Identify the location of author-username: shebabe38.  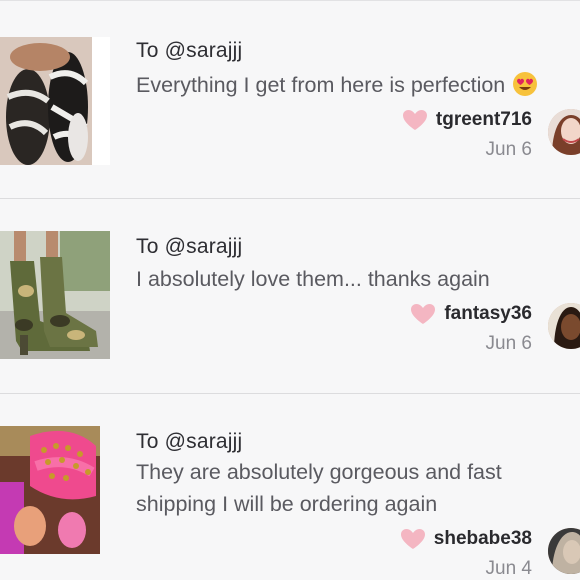
(482, 538).